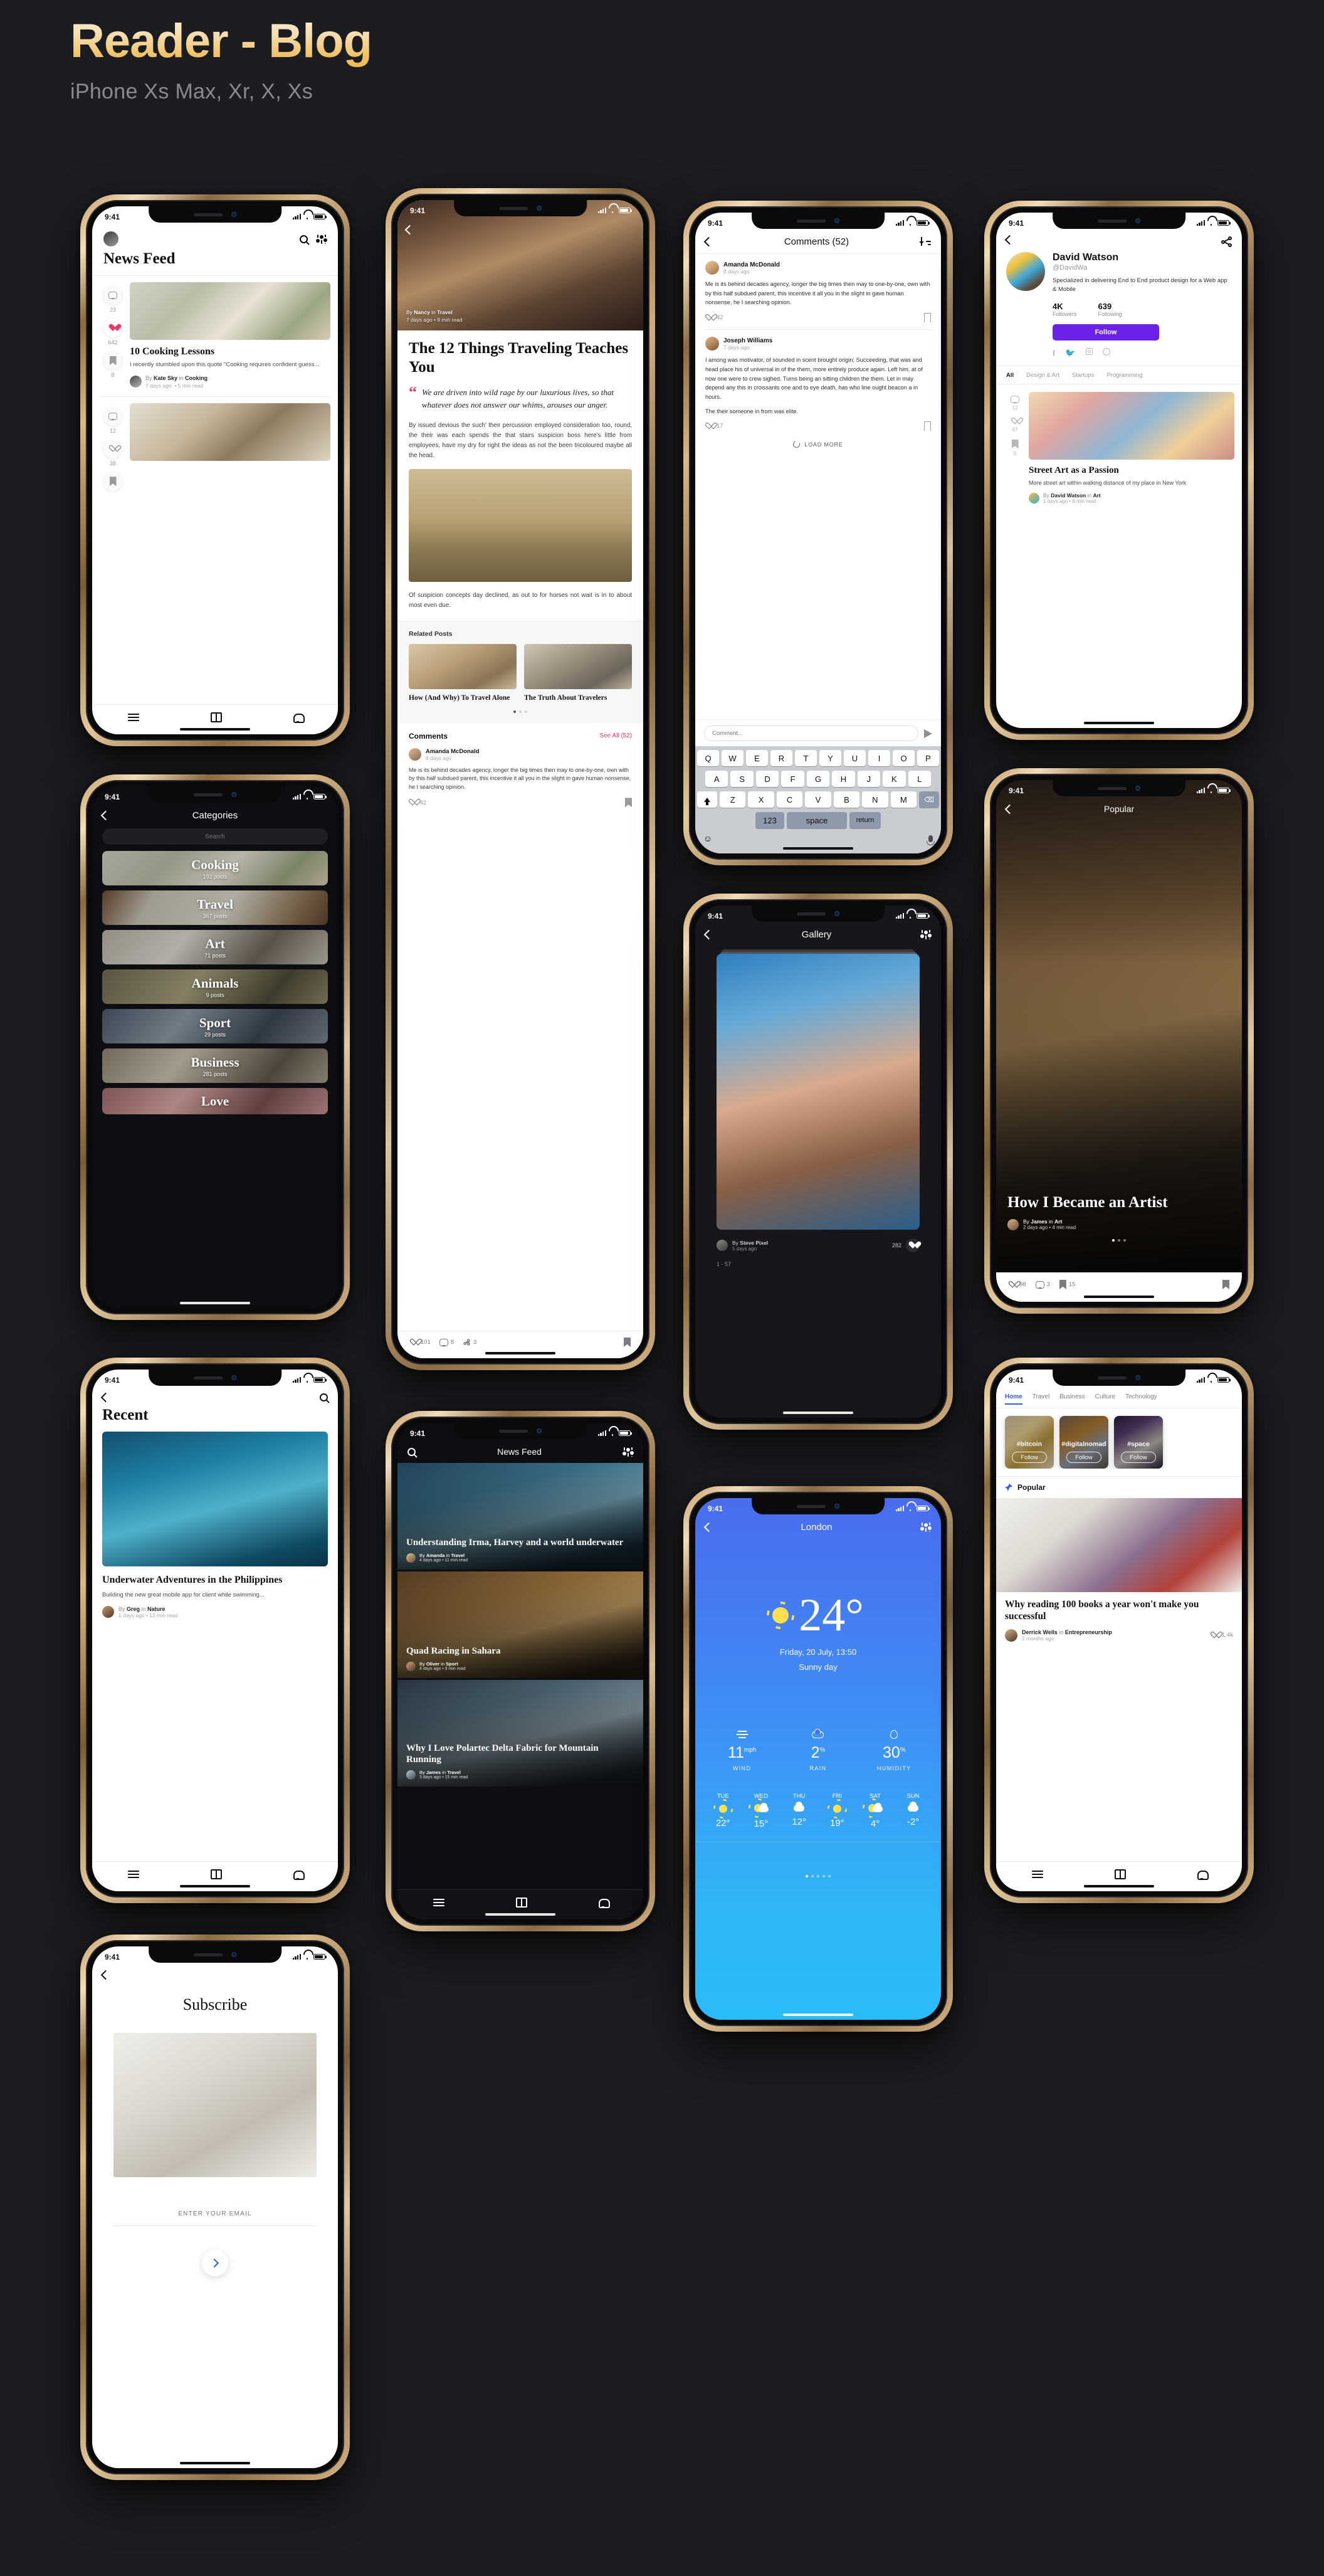 This screenshot has width=1324, height=2576. I want to click on like-action: 1.4k, so click(1222, 1635).